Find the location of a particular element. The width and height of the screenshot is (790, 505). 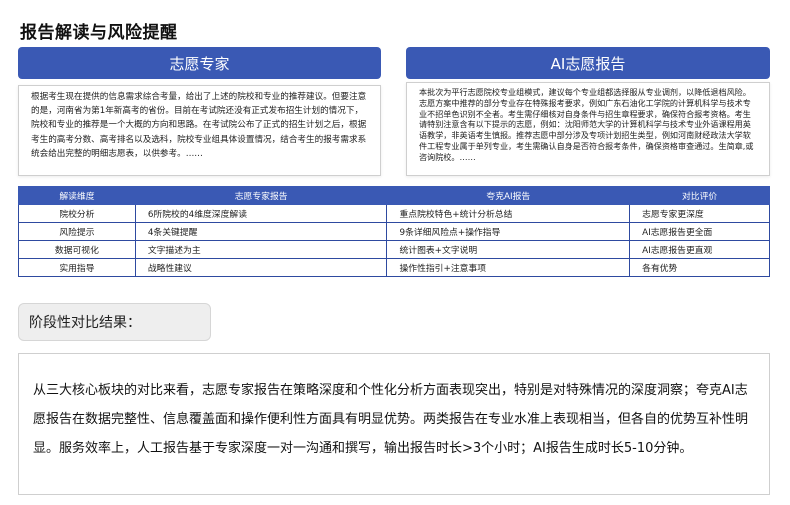

table-cell: 9条详细风险点+操作指导 is located at coordinates (508, 231).